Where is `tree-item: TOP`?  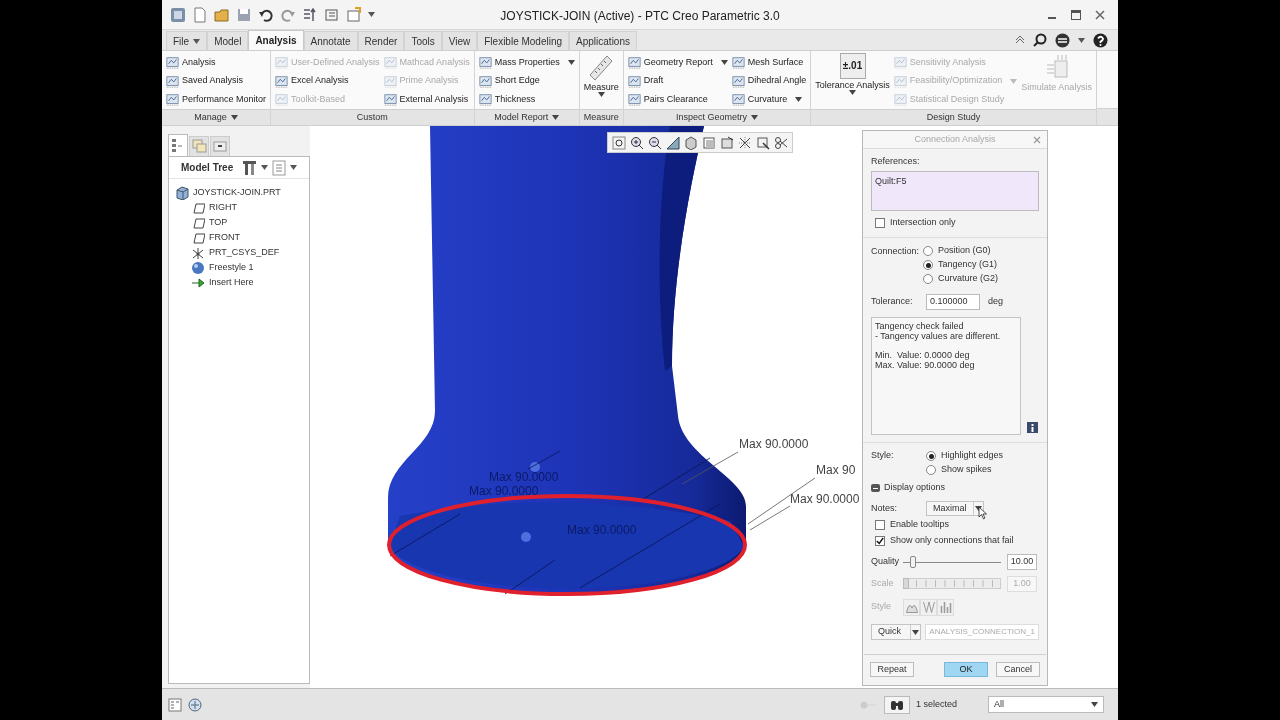 tree-item: TOP is located at coordinates (242, 222).